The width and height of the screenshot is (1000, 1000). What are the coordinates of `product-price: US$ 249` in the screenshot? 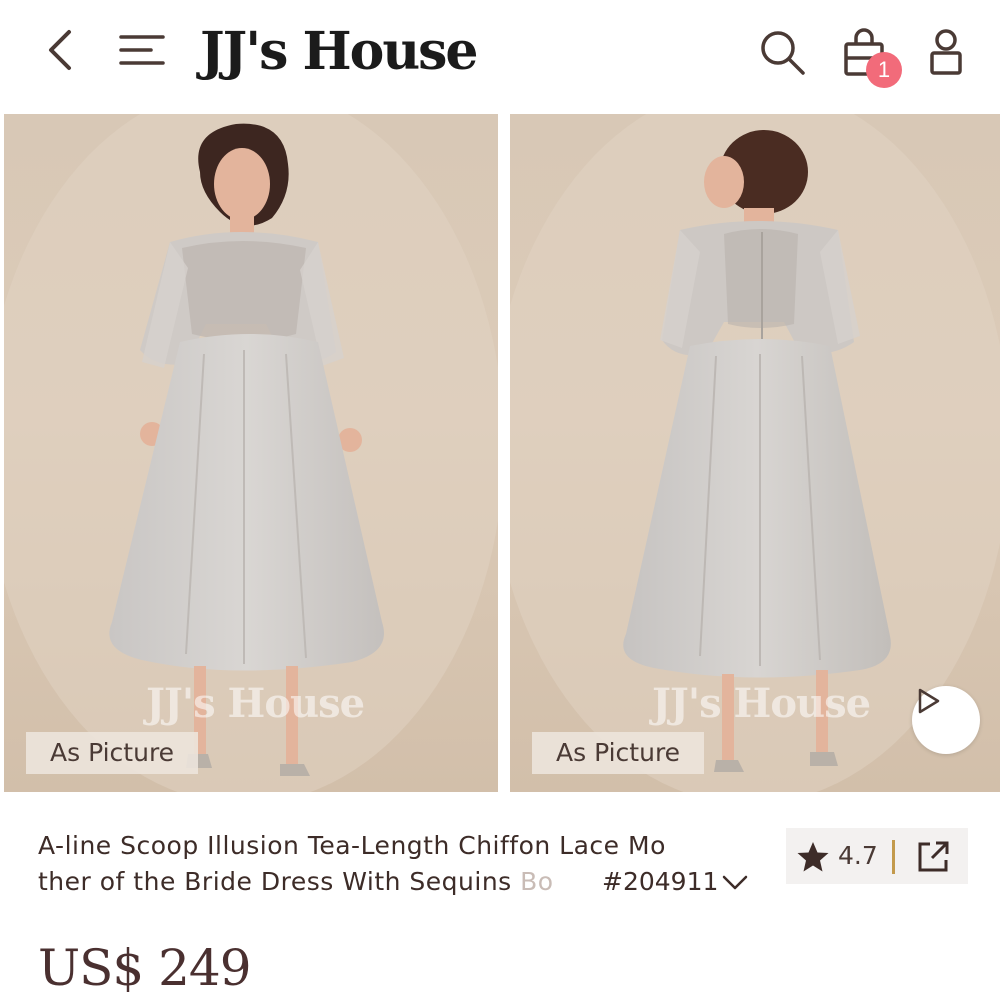 It's located at (145, 968).